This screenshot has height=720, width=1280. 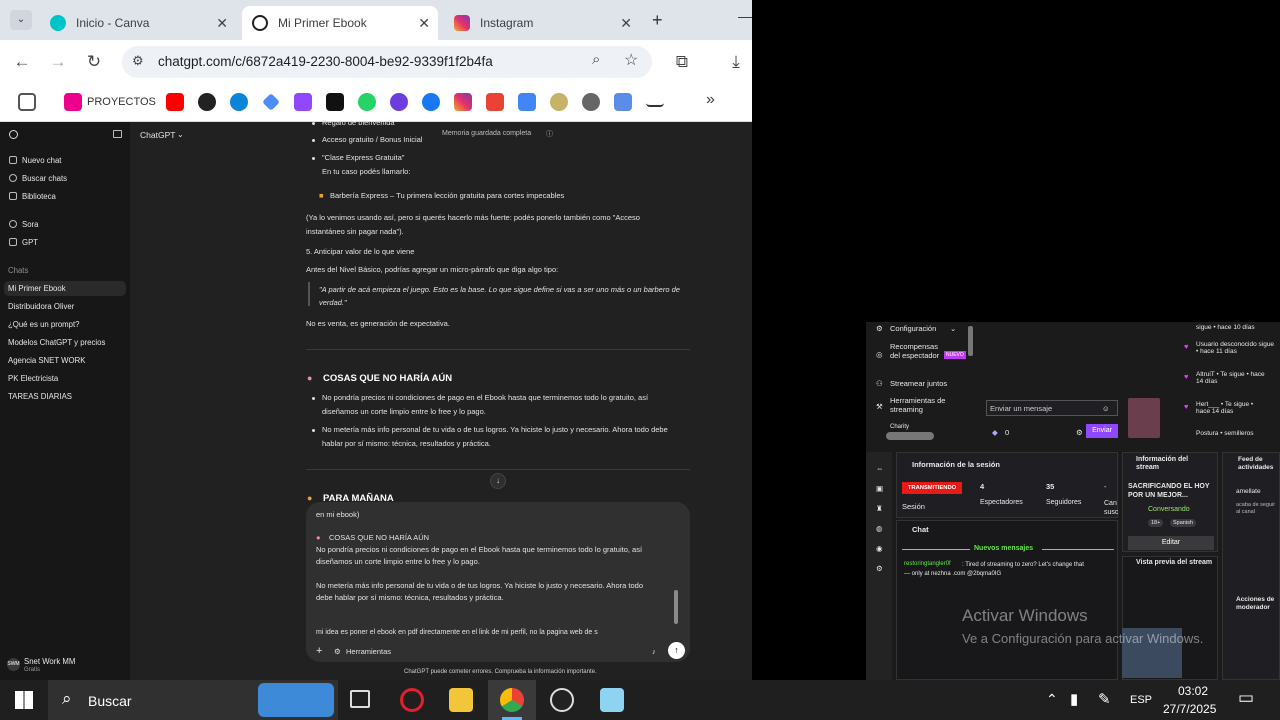 I want to click on send-button: ↑, so click(x=676, y=650).